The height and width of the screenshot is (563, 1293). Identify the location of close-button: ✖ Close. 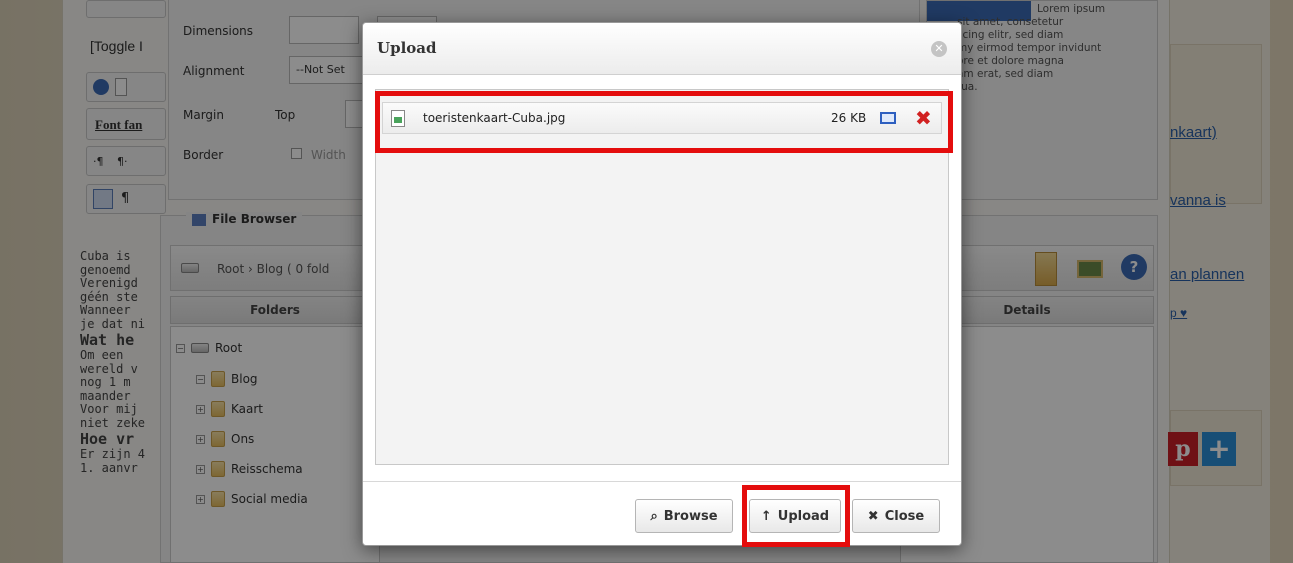
(896, 516).